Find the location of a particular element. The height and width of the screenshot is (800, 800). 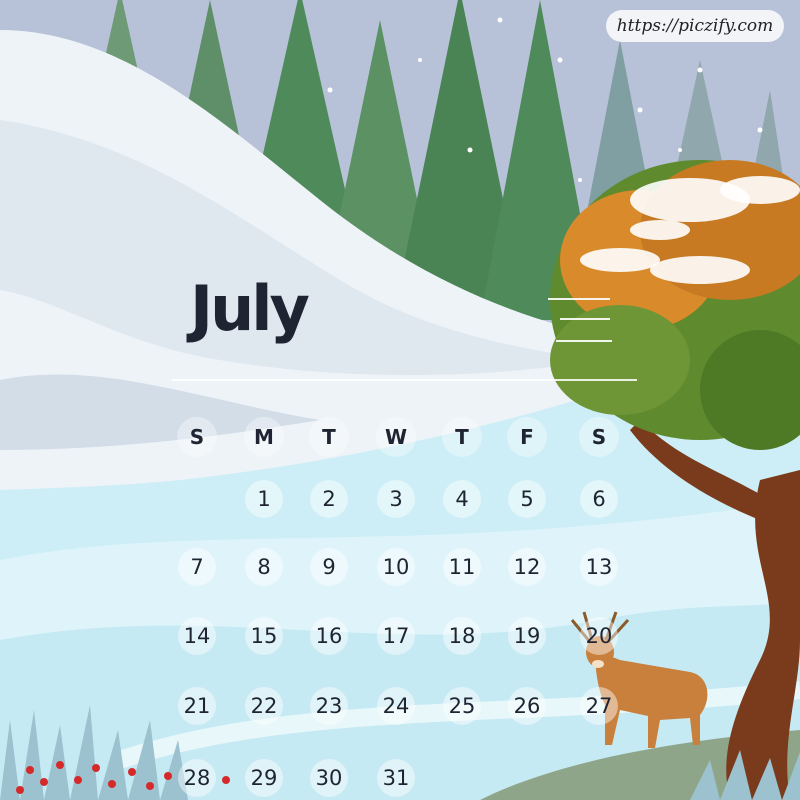

day-cell: 8 is located at coordinates (264, 567).